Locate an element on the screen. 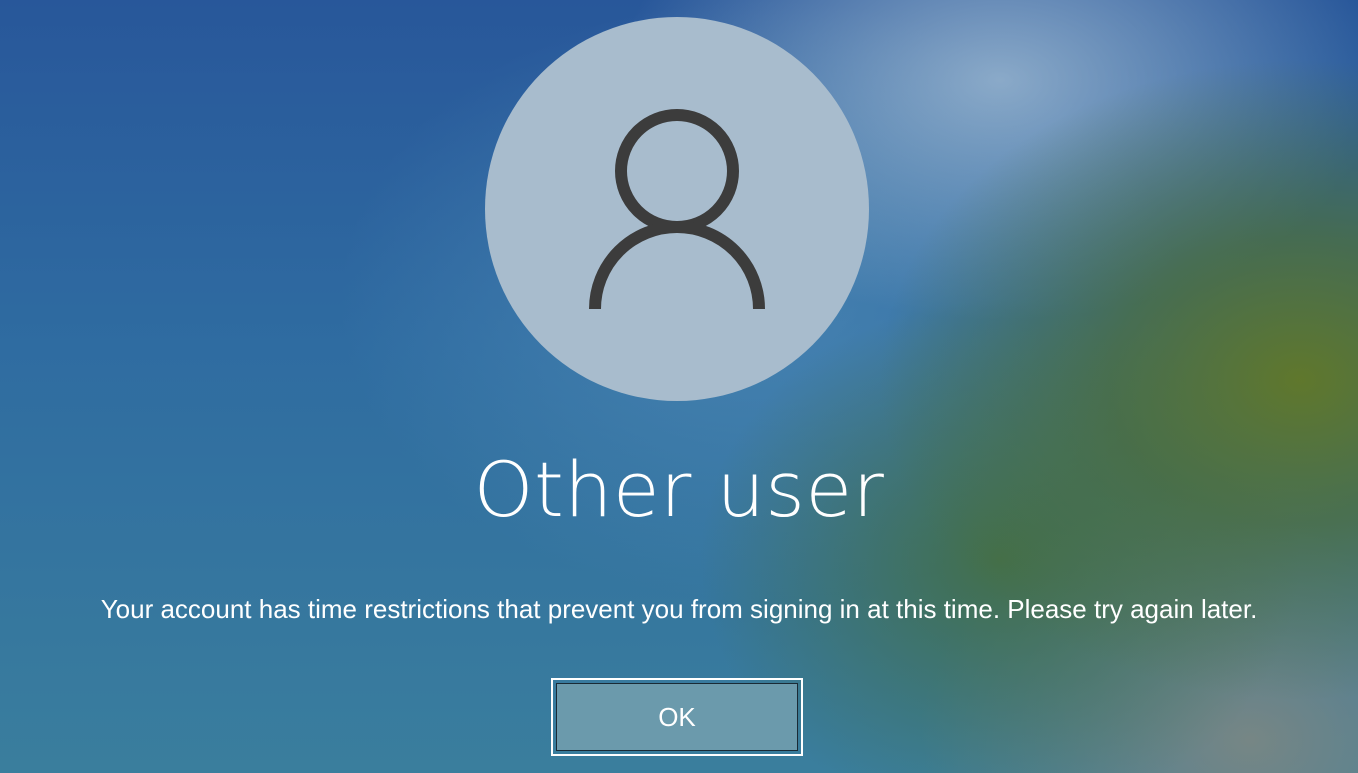  user-avatar is located at coordinates (677, 209).